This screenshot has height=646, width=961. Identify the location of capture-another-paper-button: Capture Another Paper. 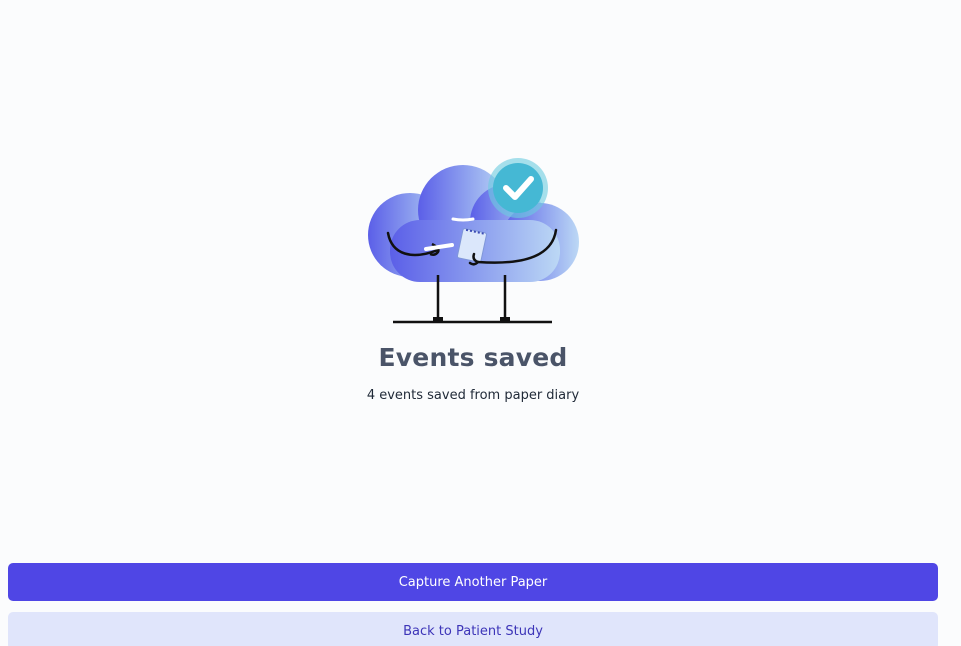
(473, 582).